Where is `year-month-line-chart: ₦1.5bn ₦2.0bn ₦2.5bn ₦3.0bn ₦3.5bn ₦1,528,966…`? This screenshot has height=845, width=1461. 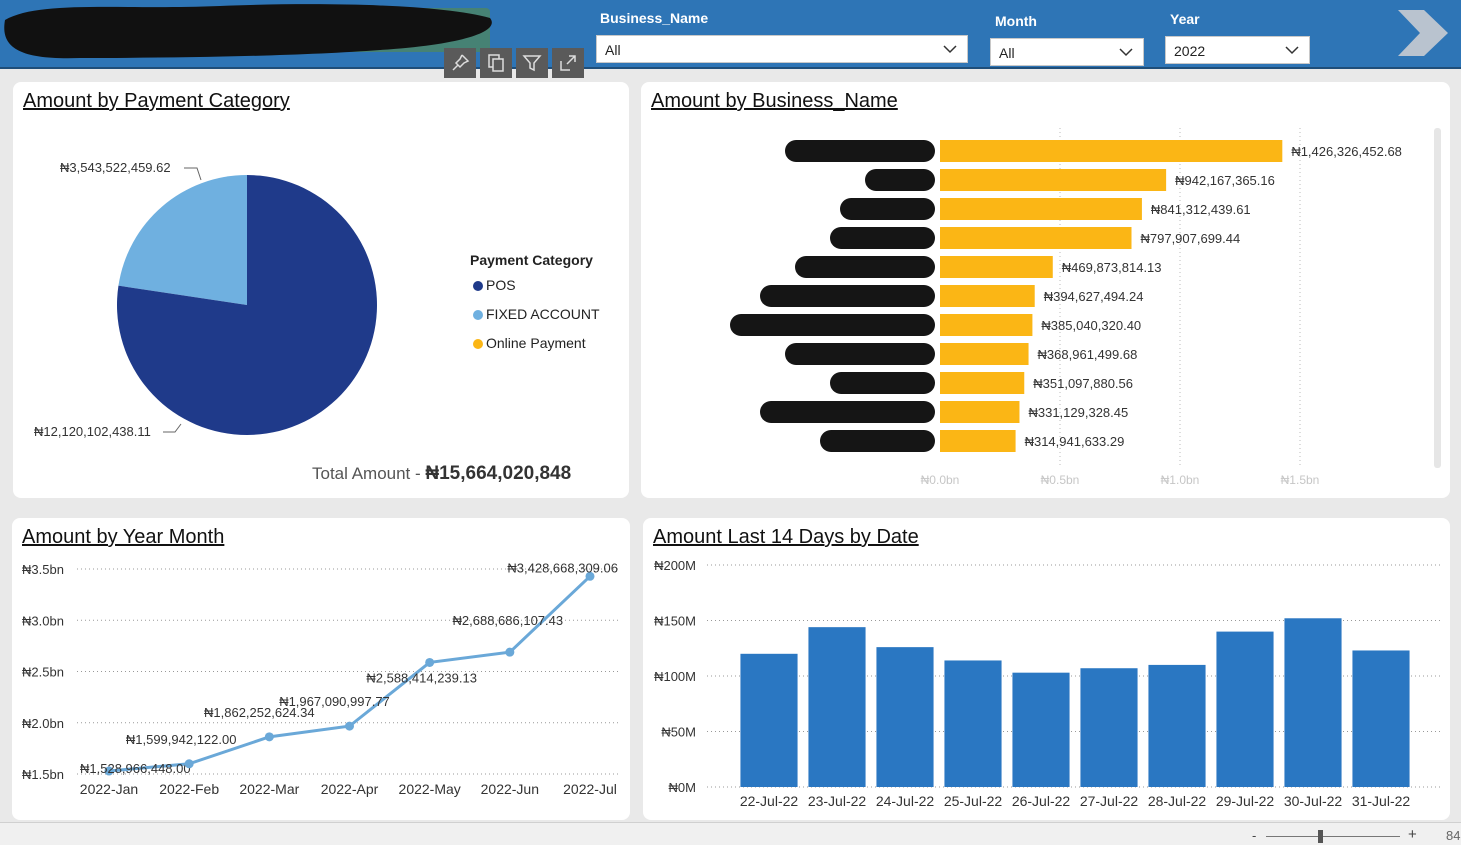
year-month-line-chart: ₦1.5bn ₦2.0bn ₦2.5bn ₦3.0bn ₦3.5bn ₦1,528,966… is located at coordinates (321, 678).